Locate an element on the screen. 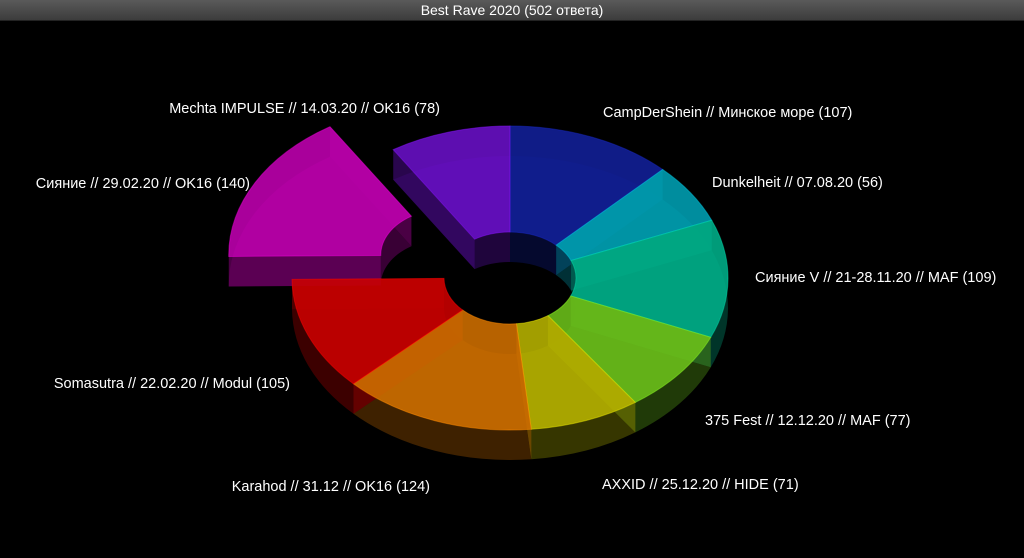 The image size is (1024, 558). slice-label-2: Сияние V // 21-28.11.20 // MAF (109) is located at coordinates (875, 278).